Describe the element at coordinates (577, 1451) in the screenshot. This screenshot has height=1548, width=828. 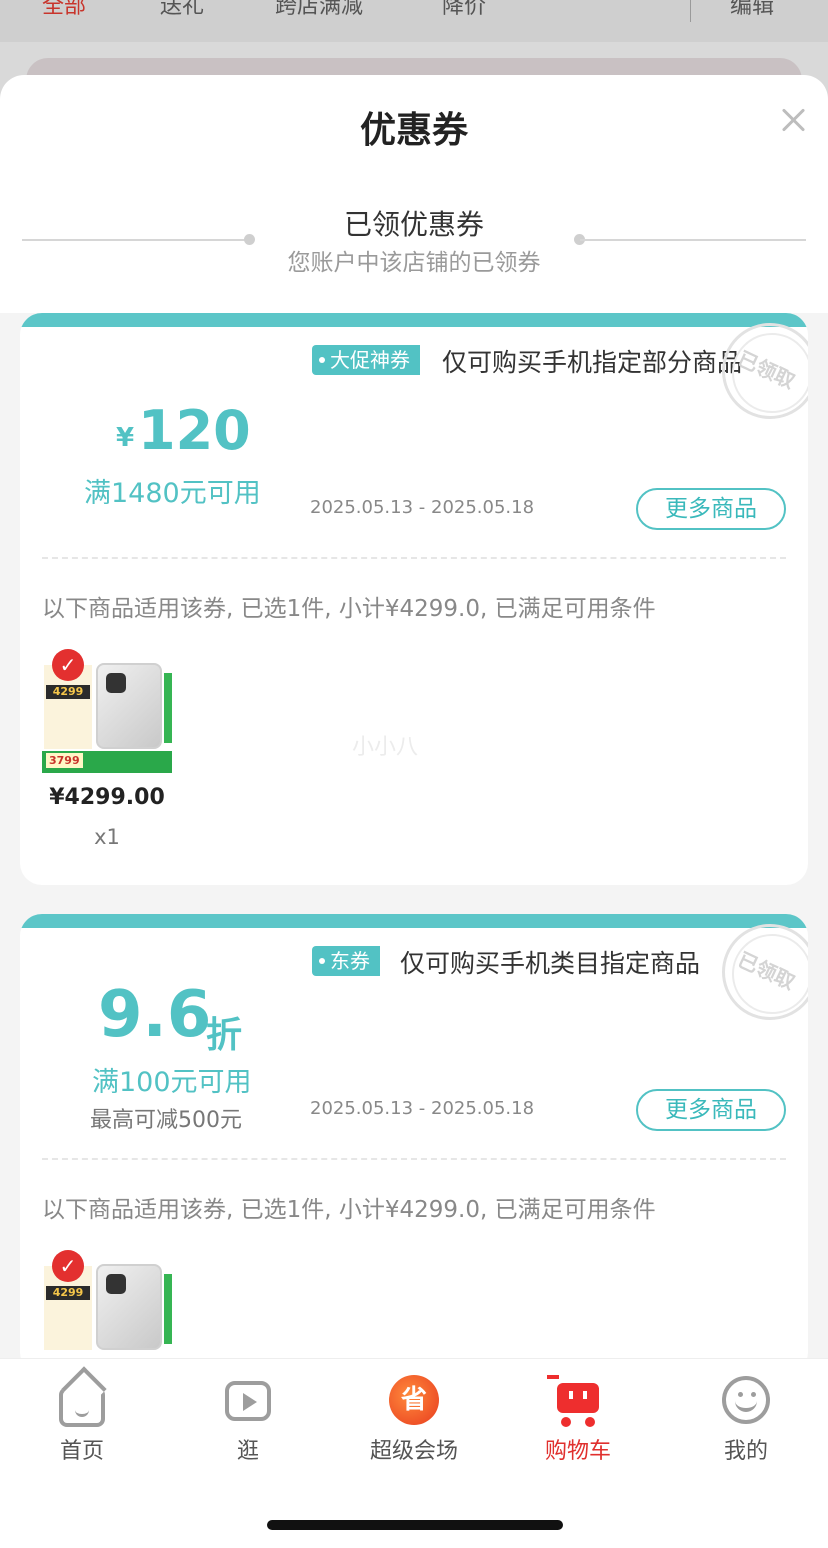
I see `nav-label: 购物车` at that location.